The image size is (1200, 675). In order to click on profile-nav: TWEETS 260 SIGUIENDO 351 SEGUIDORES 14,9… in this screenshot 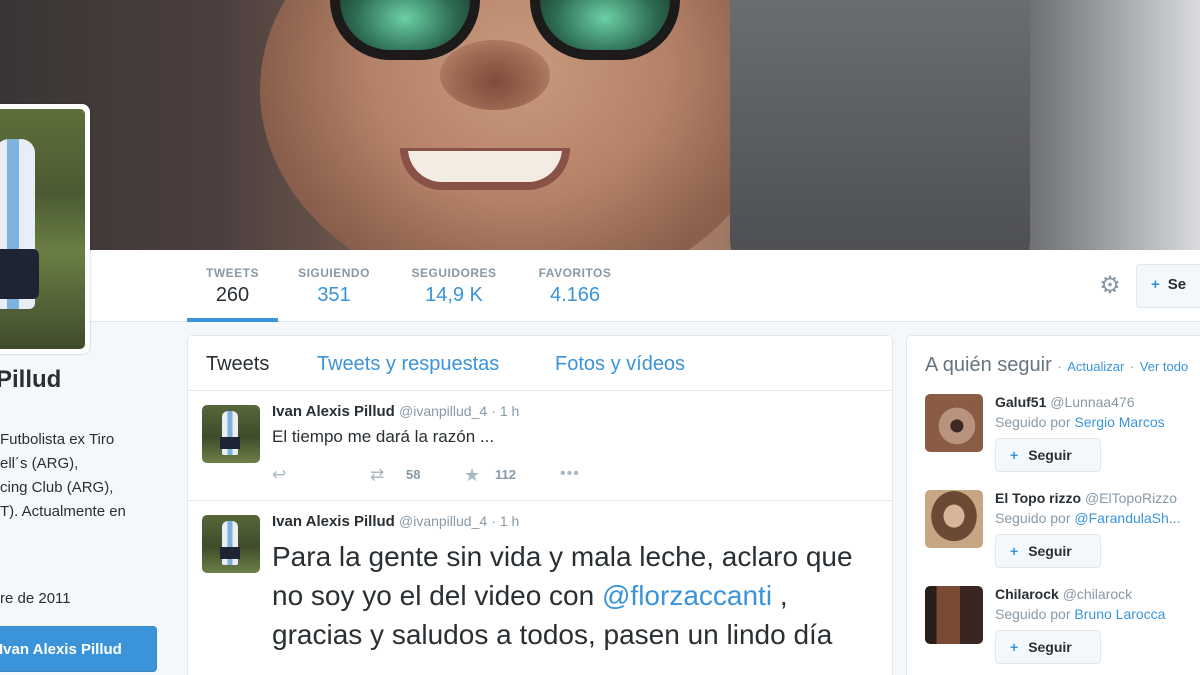, I will do `click(600, 286)`.